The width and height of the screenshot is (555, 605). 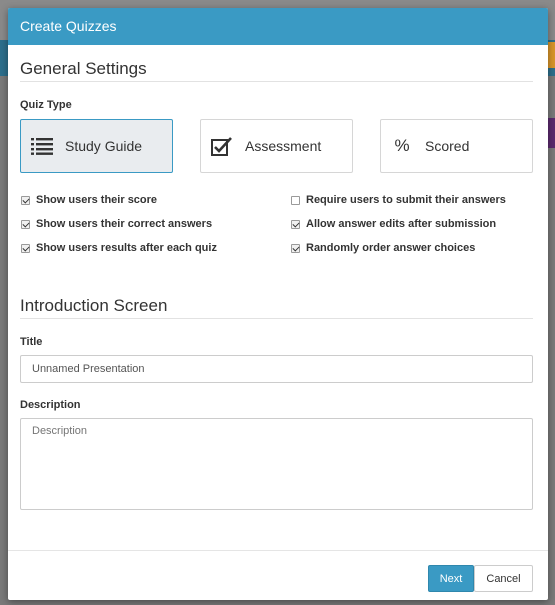 What do you see at coordinates (25, 200) in the screenshot?
I see `show-score-checkbox` at bounding box center [25, 200].